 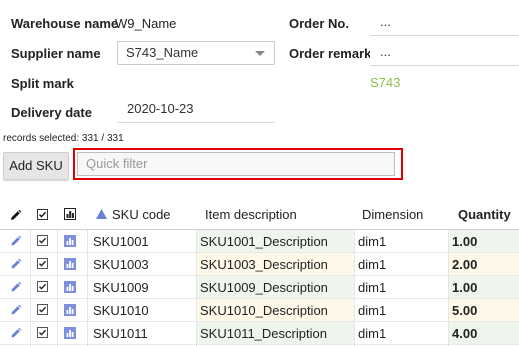 I want to click on quick-filter-box, so click(x=236, y=164).